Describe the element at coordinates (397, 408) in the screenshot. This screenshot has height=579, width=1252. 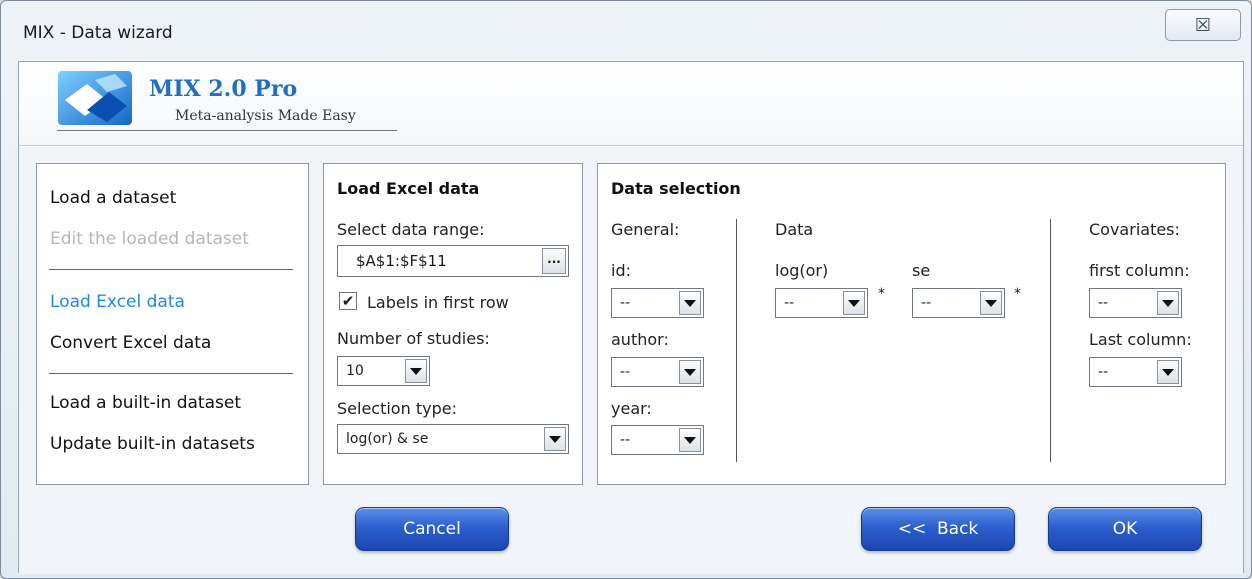
I see `selection-type-label: Selection type:` at that location.